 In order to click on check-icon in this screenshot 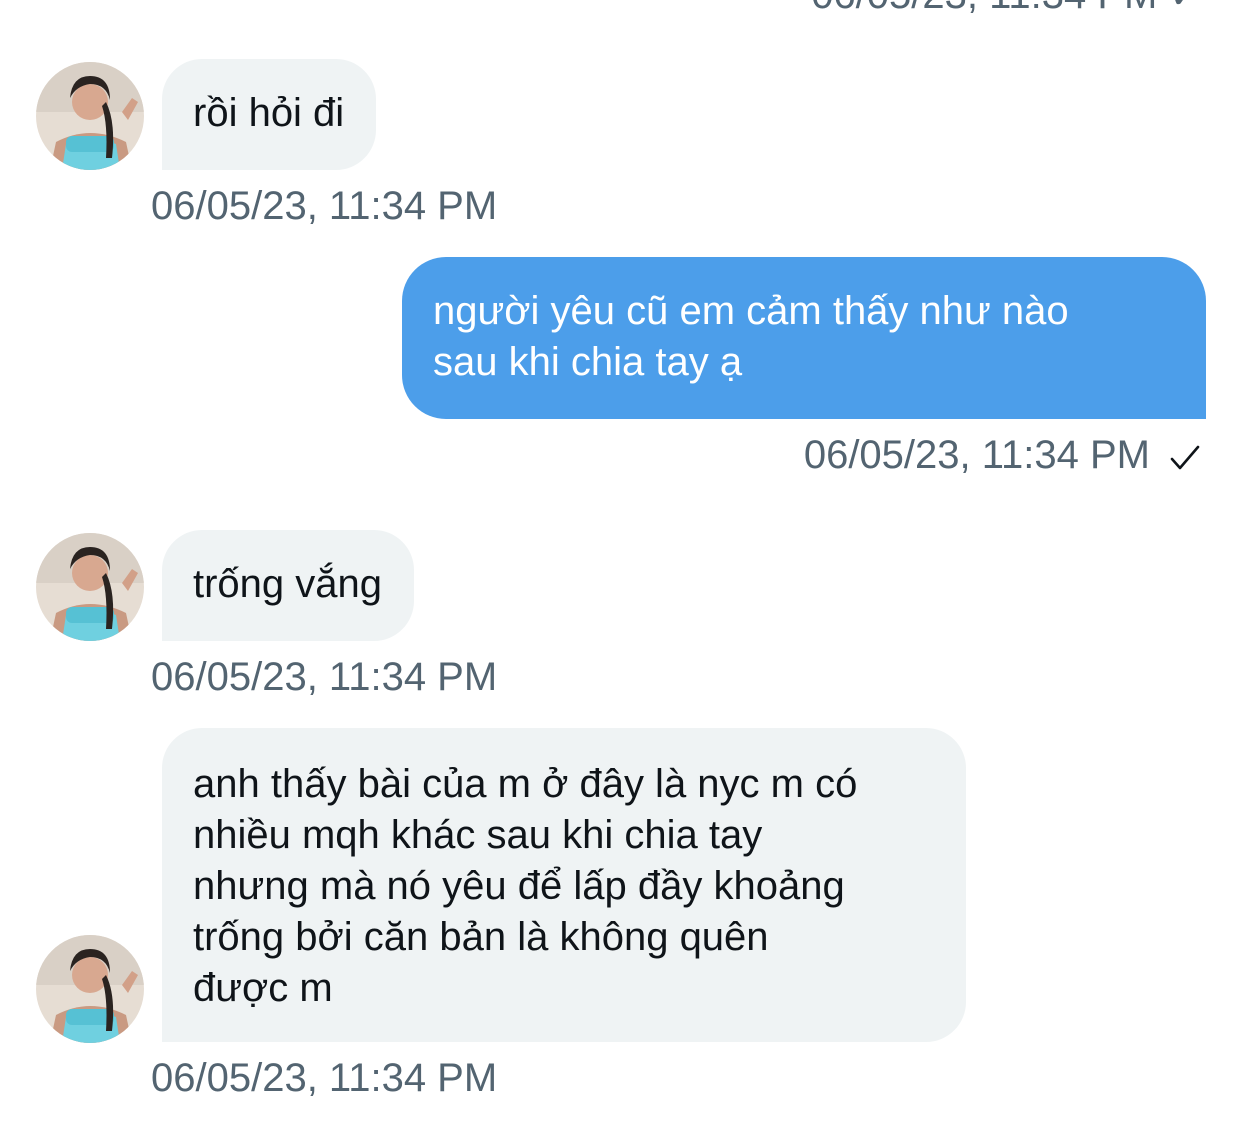, I will do `click(1185, 457)`.